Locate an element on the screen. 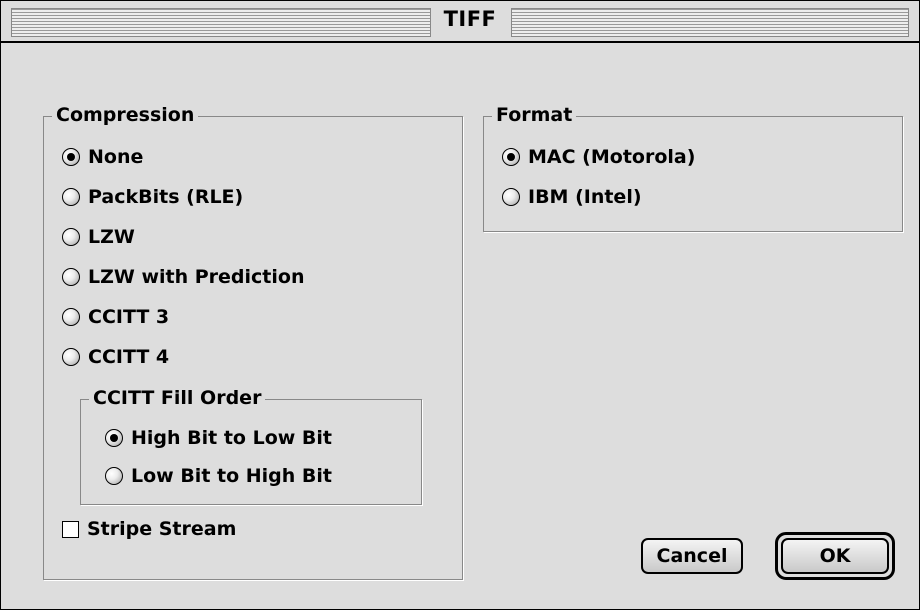 This screenshot has height=610, width=920. format-group: Format MAC (Motorola) IBM (Intel) is located at coordinates (693, 167).